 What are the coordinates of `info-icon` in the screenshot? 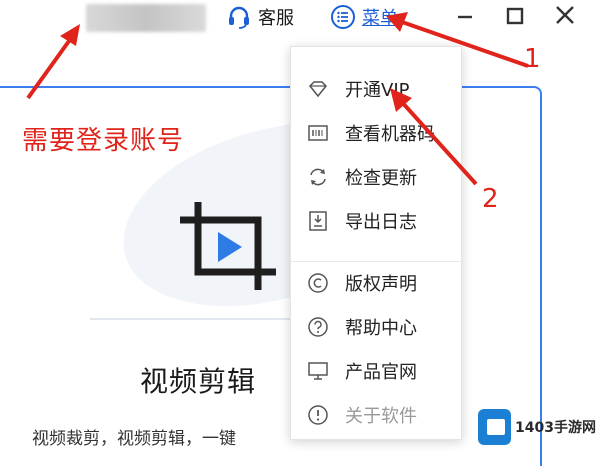 It's located at (318, 415).